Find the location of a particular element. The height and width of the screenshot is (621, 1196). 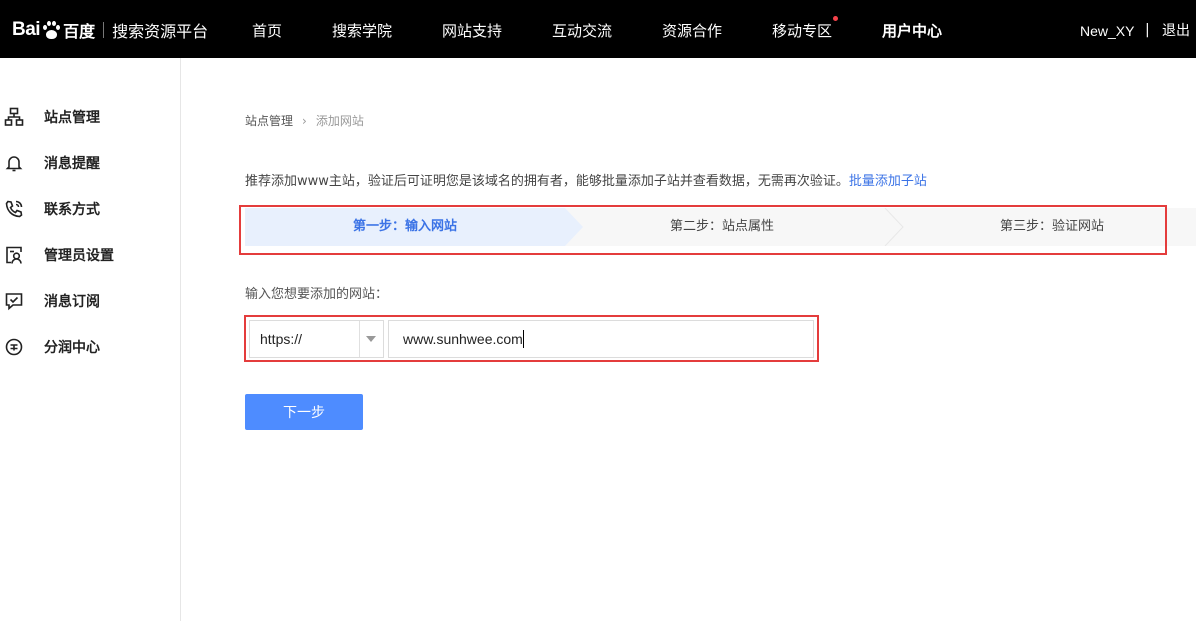

next-step-button: 下一步 is located at coordinates (304, 412).